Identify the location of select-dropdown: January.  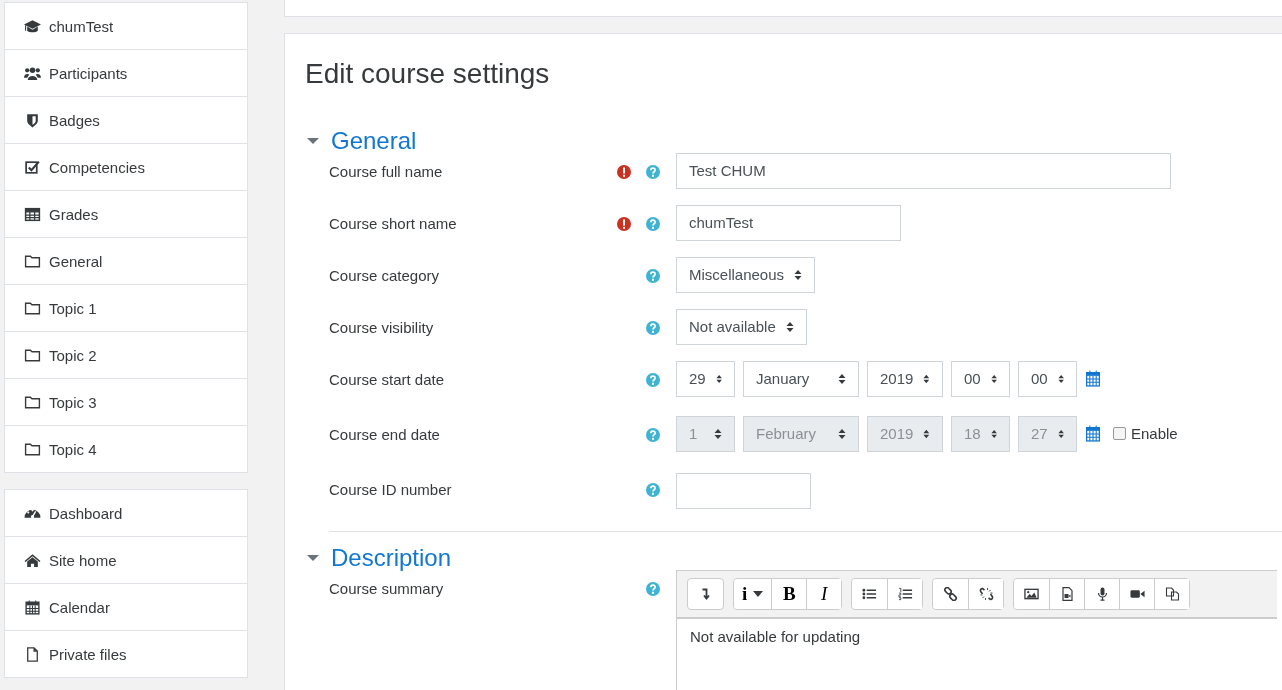
(801, 378).